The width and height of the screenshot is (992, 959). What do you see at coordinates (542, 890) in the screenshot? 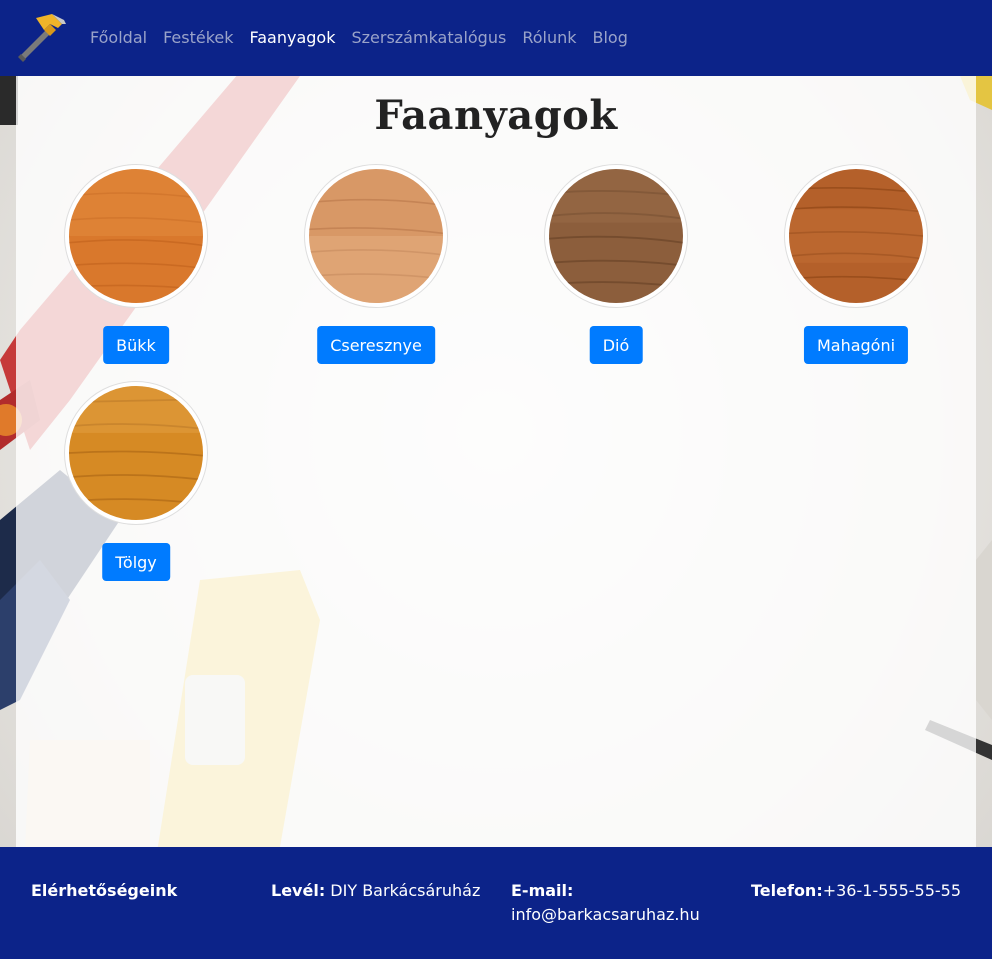
I see `footer-email-label: E-mail:` at bounding box center [542, 890].